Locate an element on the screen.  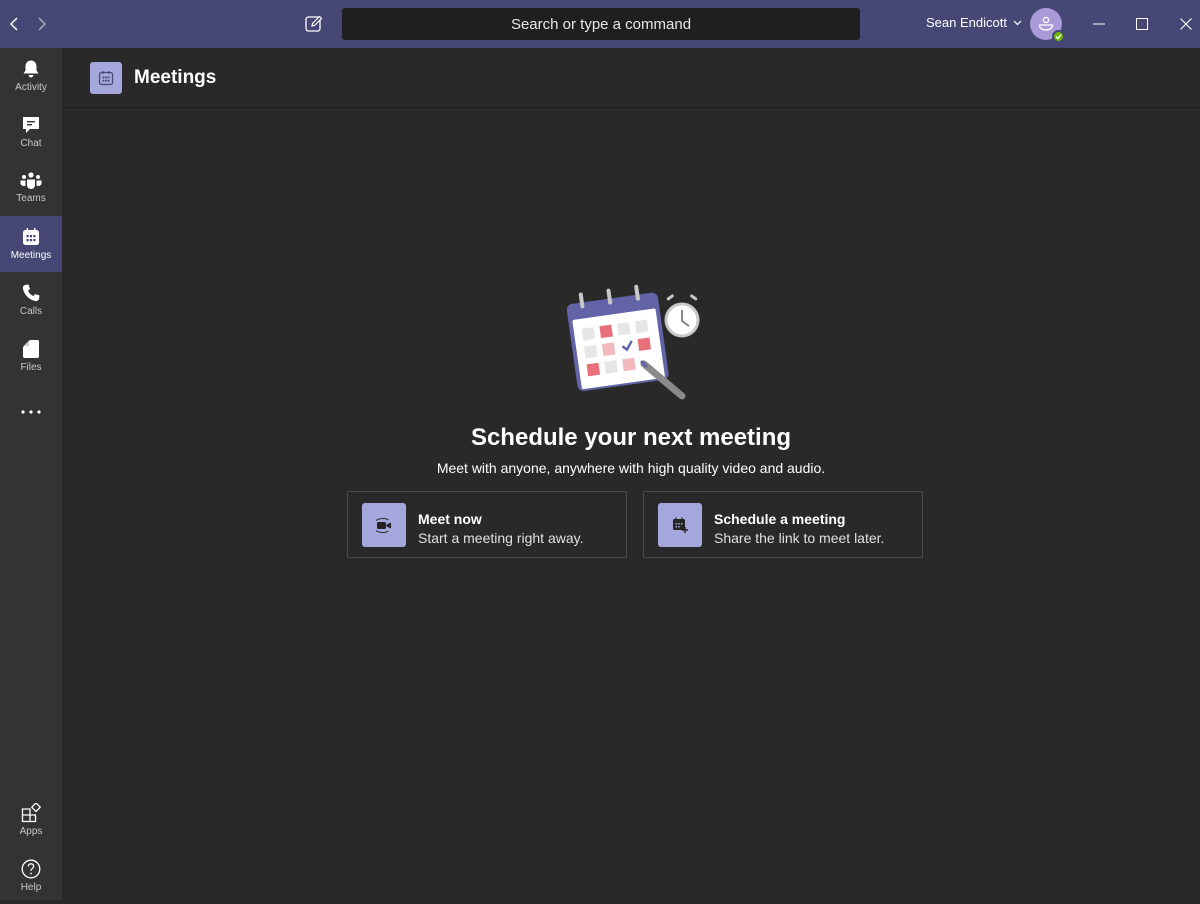
card-description: Share the link to meet later. is located at coordinates (799, 538).